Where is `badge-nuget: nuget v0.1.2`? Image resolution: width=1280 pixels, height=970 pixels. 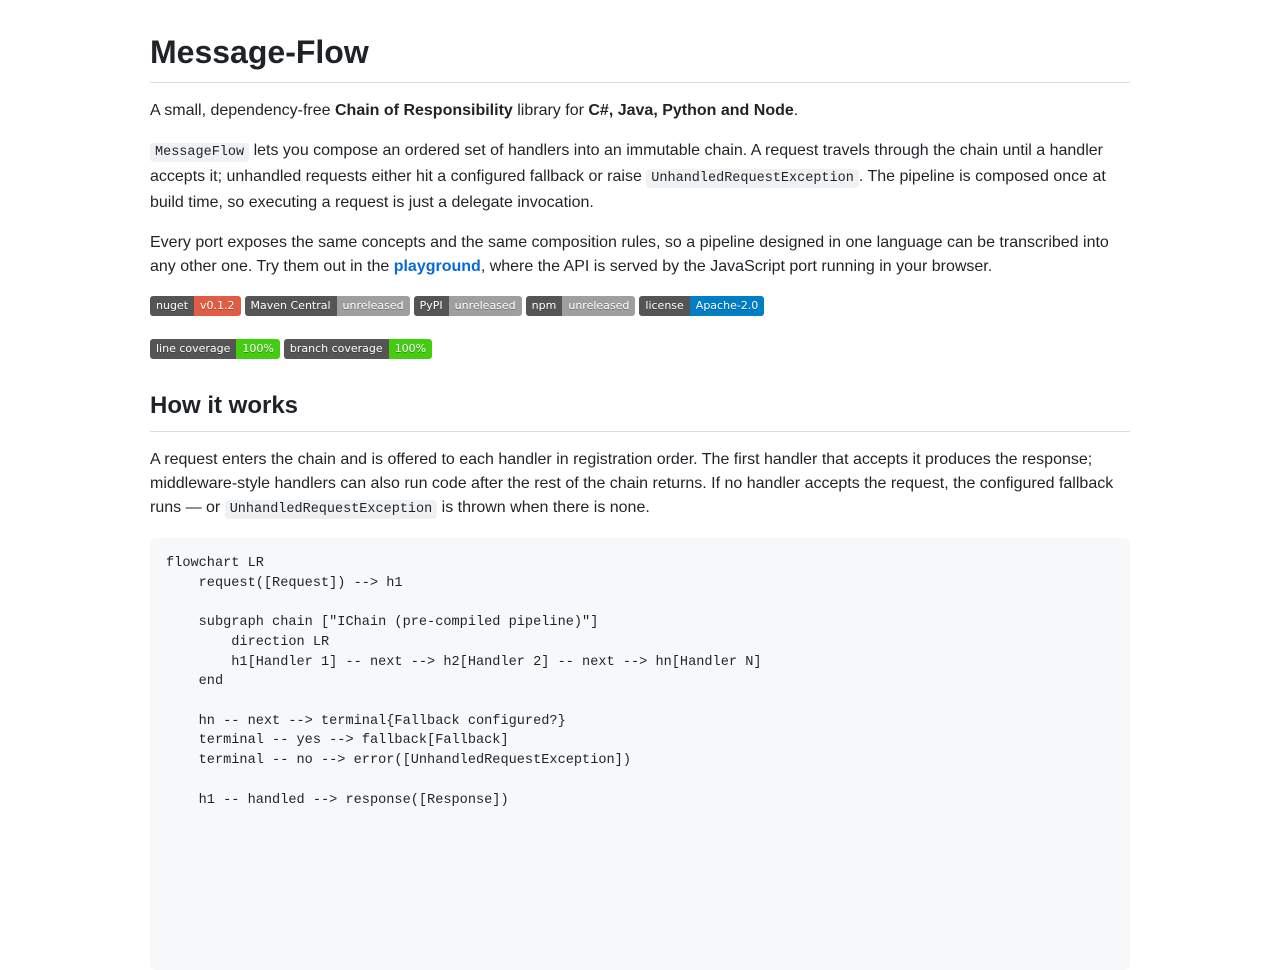
badge-nuget: nuget v0.1.2 is located at coordinates (195, 306).